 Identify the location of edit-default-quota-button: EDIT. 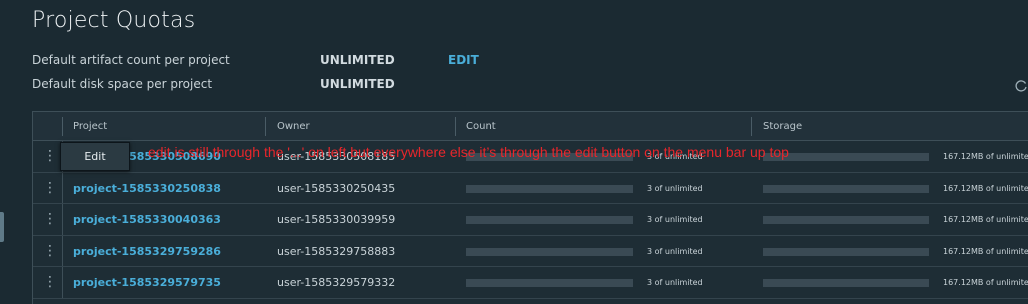
(463, 60).